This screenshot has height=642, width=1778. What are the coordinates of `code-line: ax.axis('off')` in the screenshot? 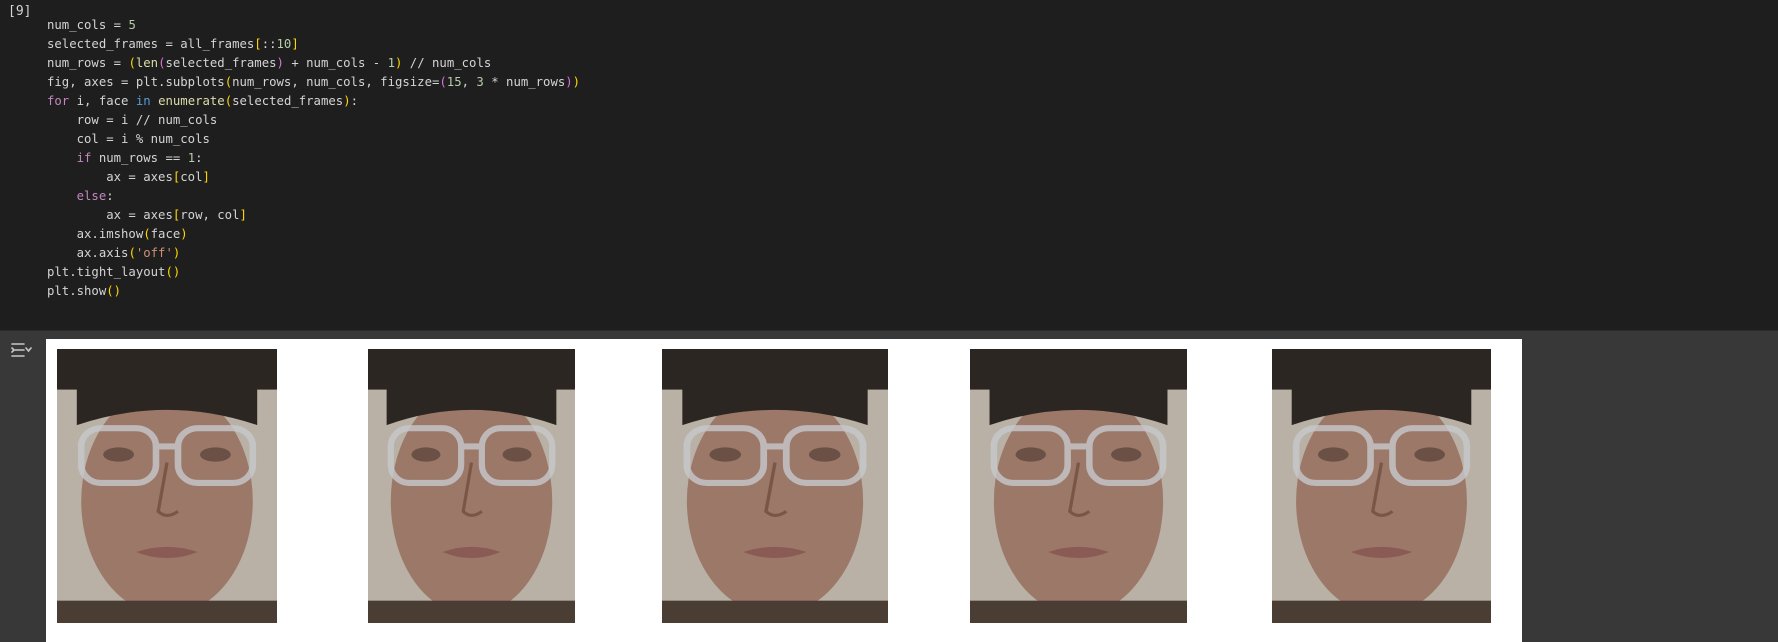 It's located at (114, 253).